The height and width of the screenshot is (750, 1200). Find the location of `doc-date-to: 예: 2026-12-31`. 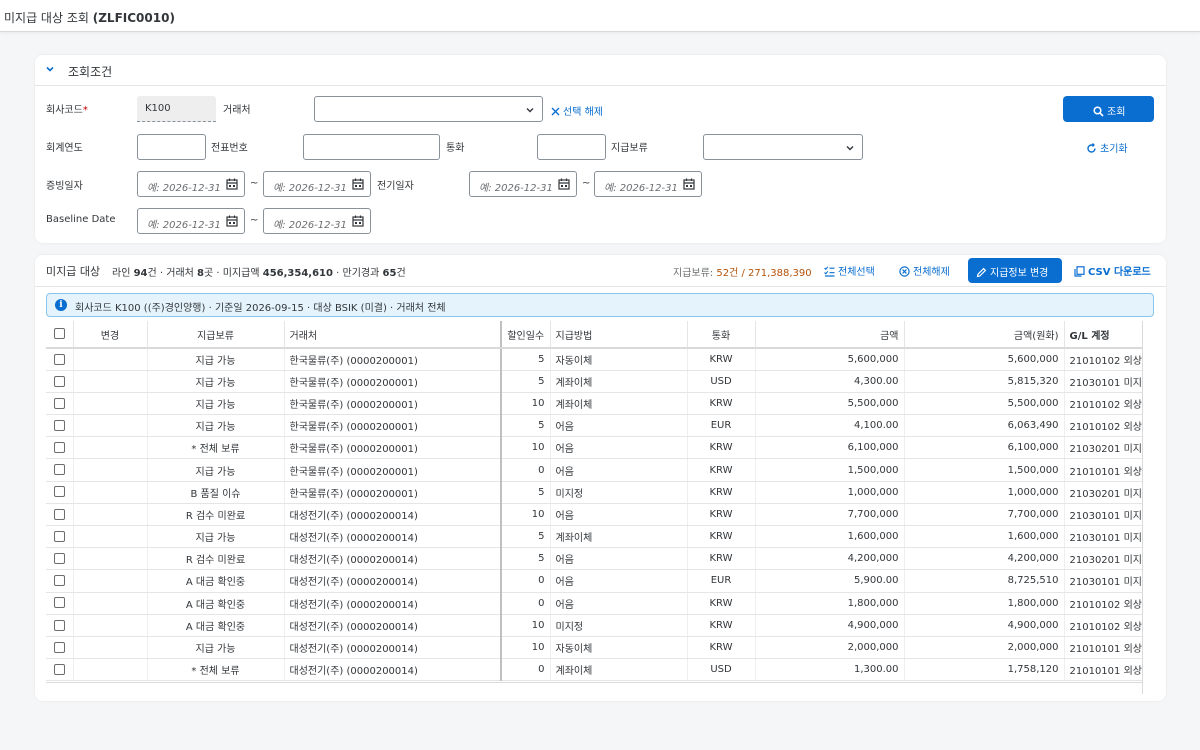

doc-date-to: 예: 2026-12-31 is located at coordinates (317, 184).